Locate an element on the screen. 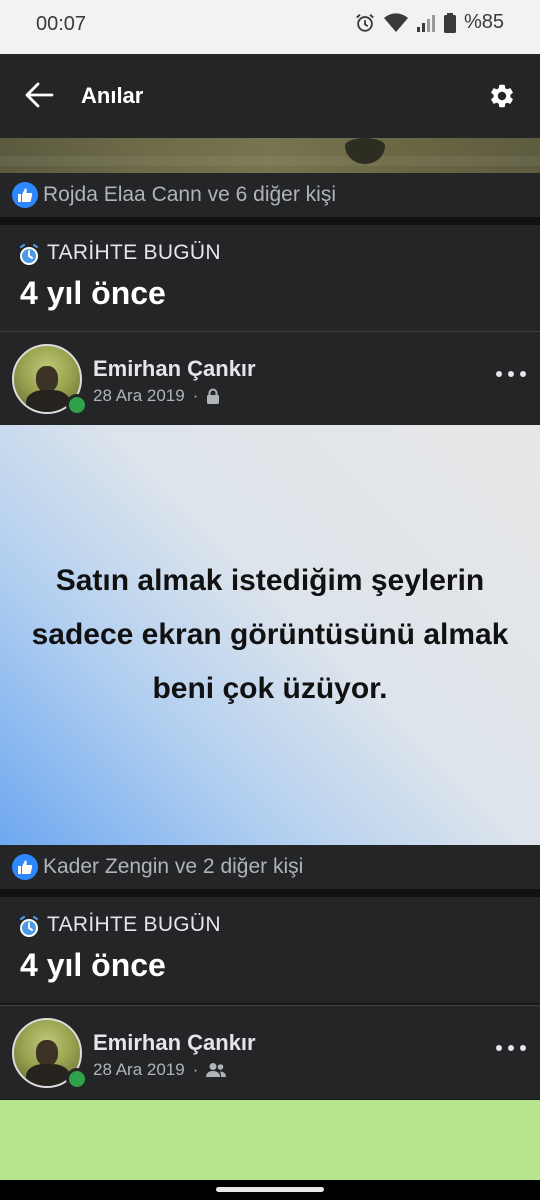  reaction-summary-top: Rojda Elaa Cann ve 6 diğer kişi is located at coordinates (270, 195).